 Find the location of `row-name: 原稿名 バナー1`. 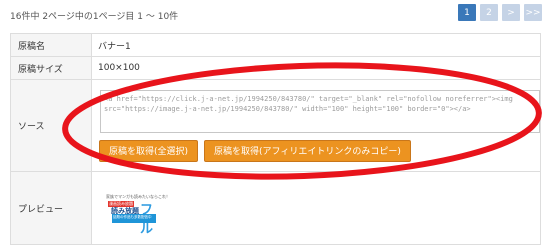

row-name: 原稿名 バナー1 is located at coordinates (275, 45).